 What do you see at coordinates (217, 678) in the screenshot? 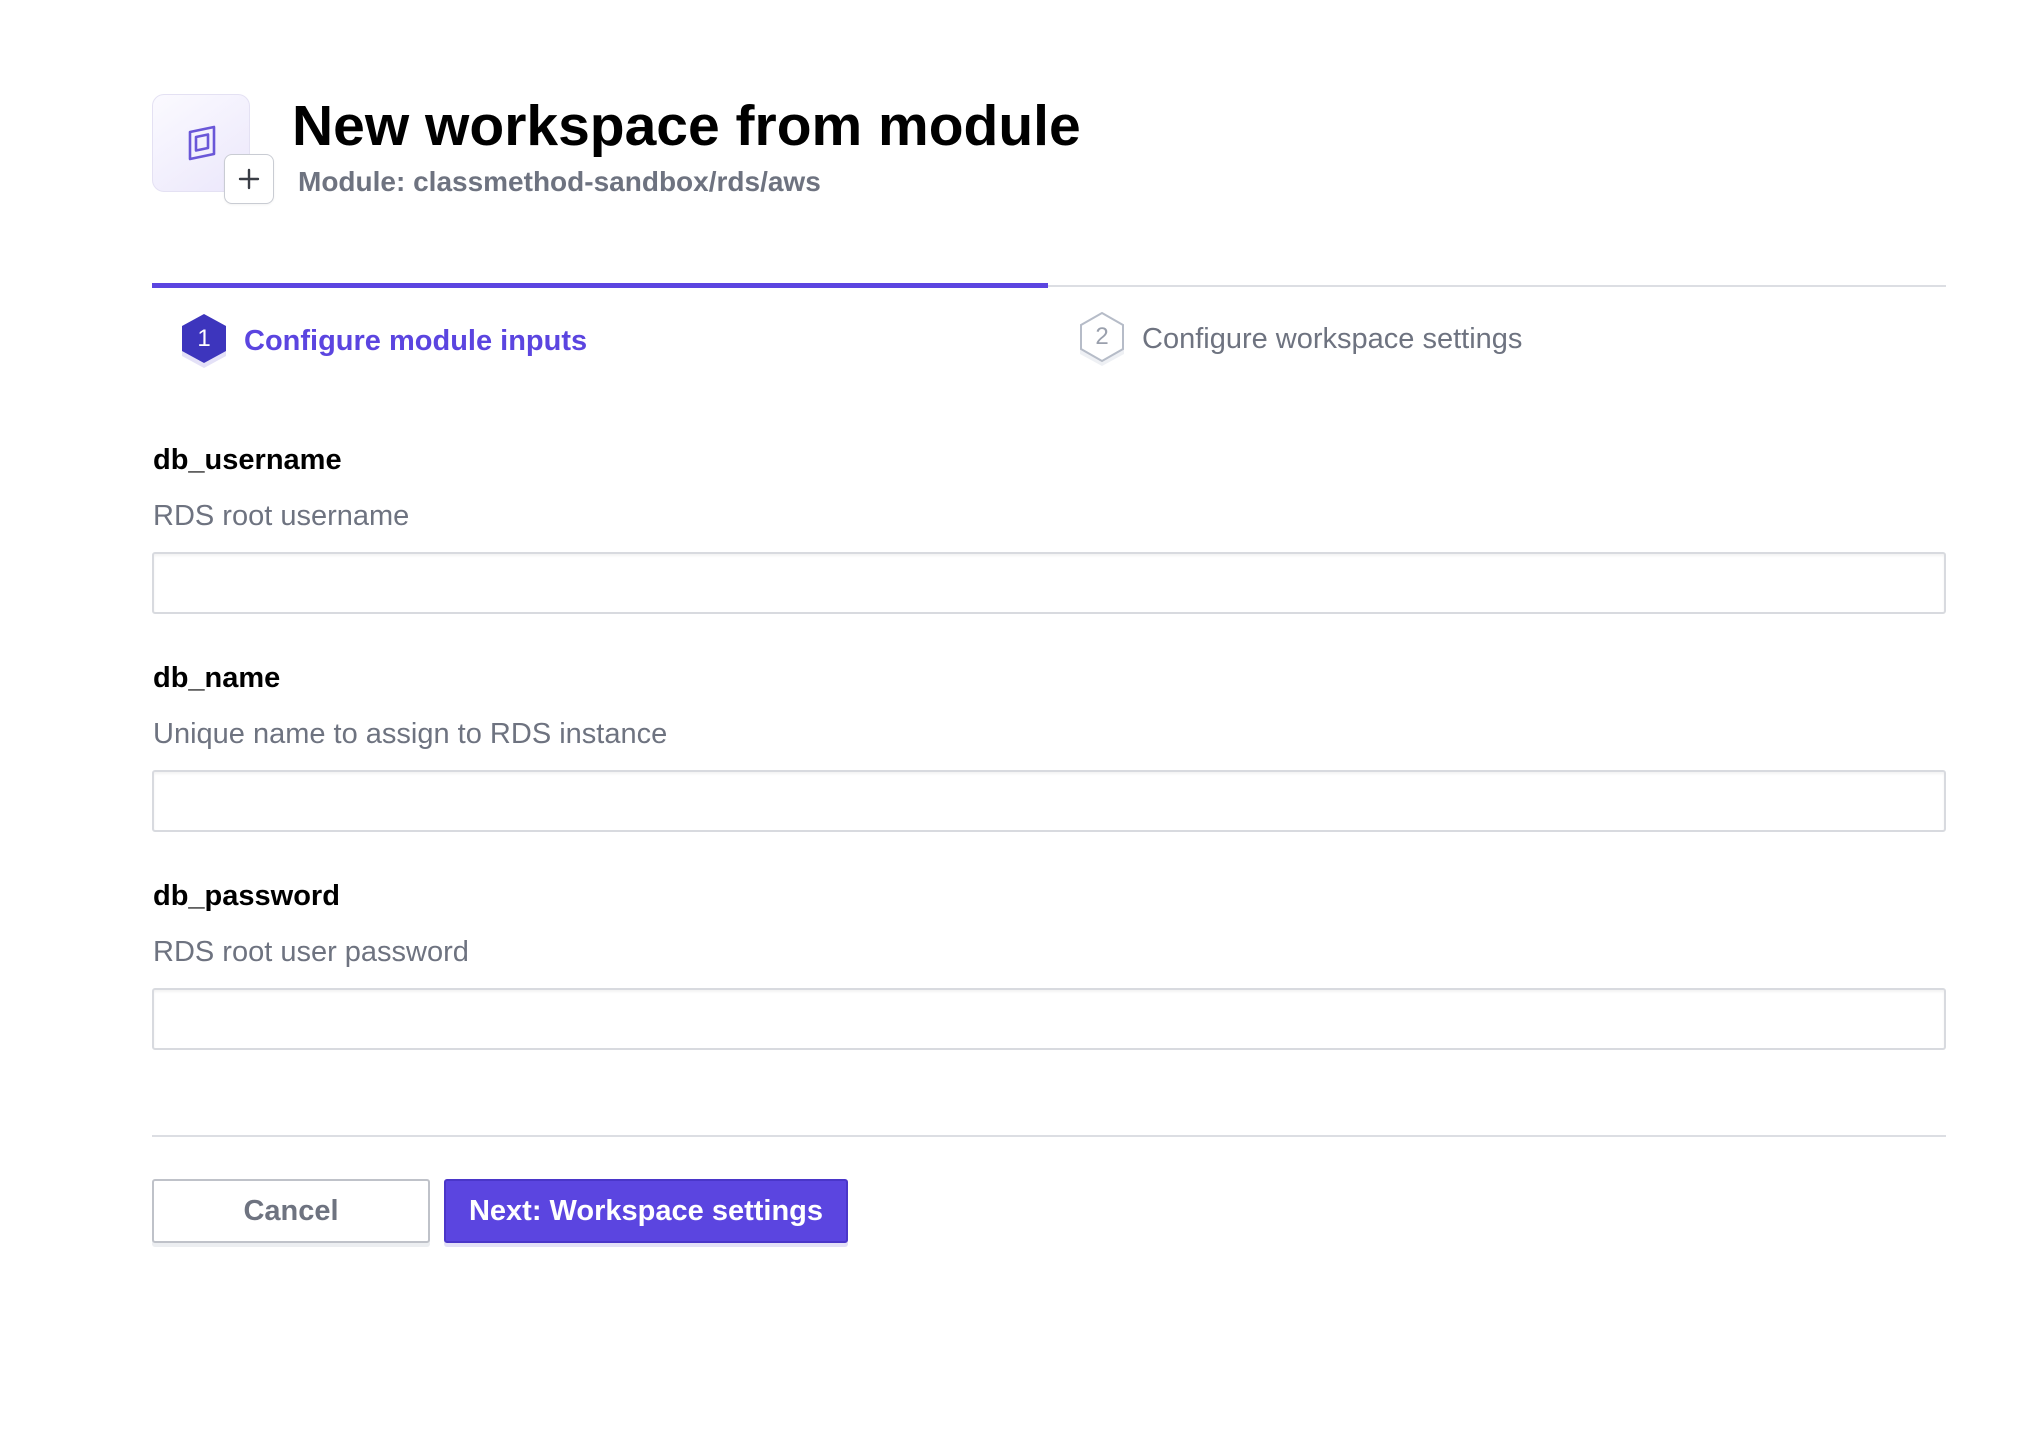
I see `field-label: db_name` at bounding box center [217, 678].